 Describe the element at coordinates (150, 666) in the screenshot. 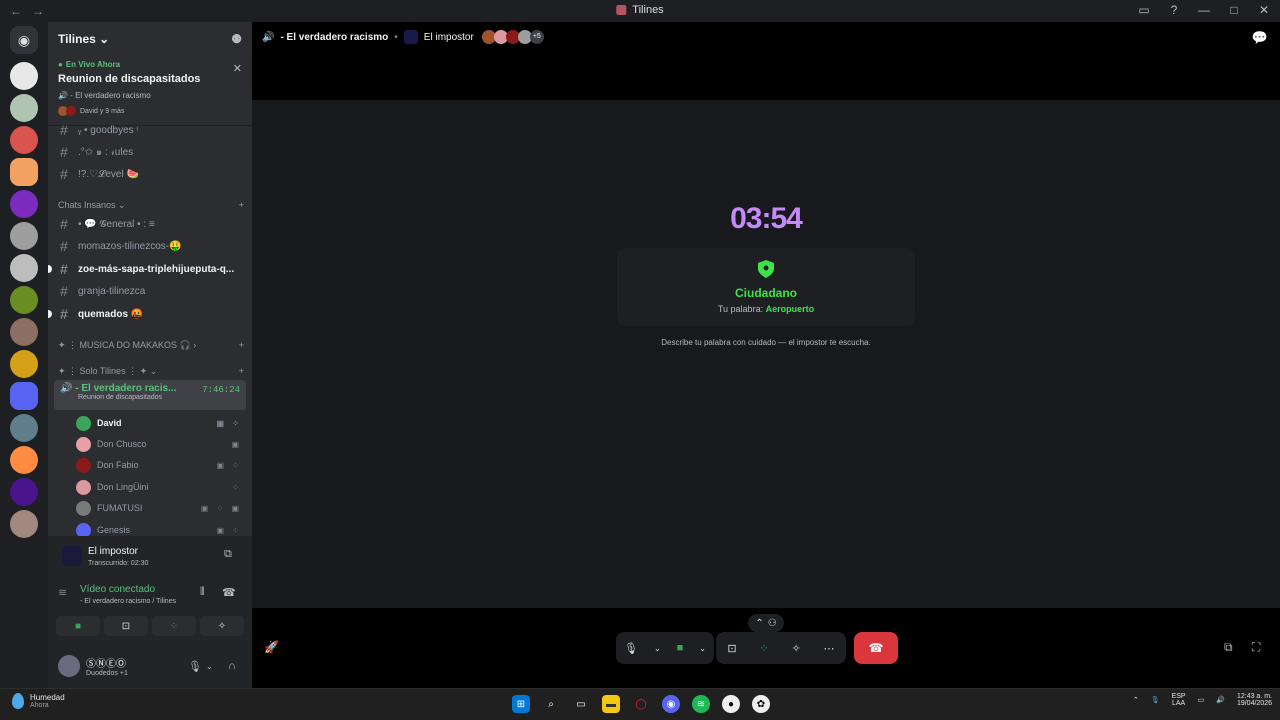

I see `current-user: ⓈⓃⒺⓄ Duodedos +1 🎙 ⌄ ∩` at that location.